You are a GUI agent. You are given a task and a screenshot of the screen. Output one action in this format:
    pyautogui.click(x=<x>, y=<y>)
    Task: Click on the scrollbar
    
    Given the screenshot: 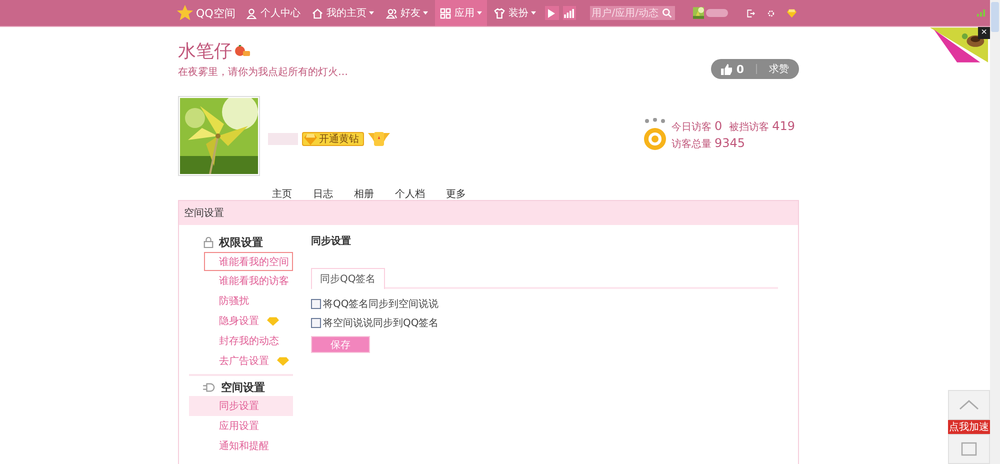 What is the action you would take?
    pyautogui.click(x=995, y=232)
    